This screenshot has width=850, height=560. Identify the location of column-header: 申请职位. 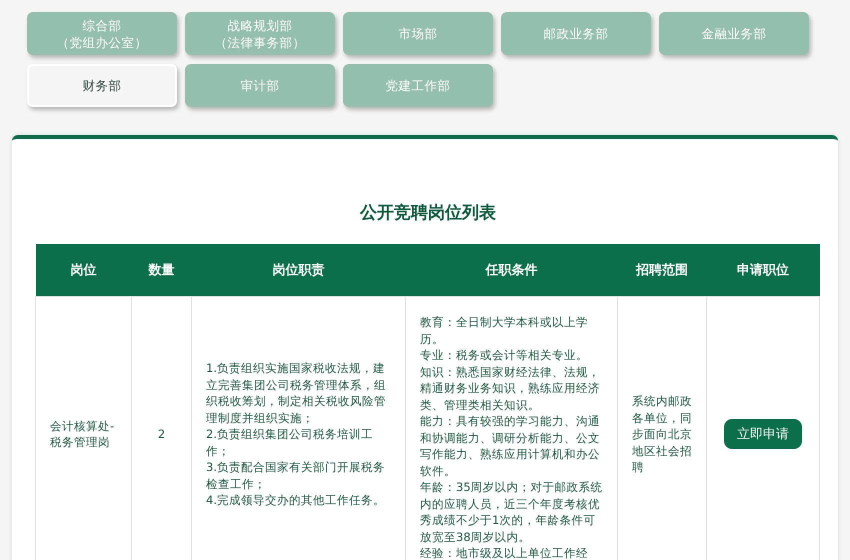
(763, 270).